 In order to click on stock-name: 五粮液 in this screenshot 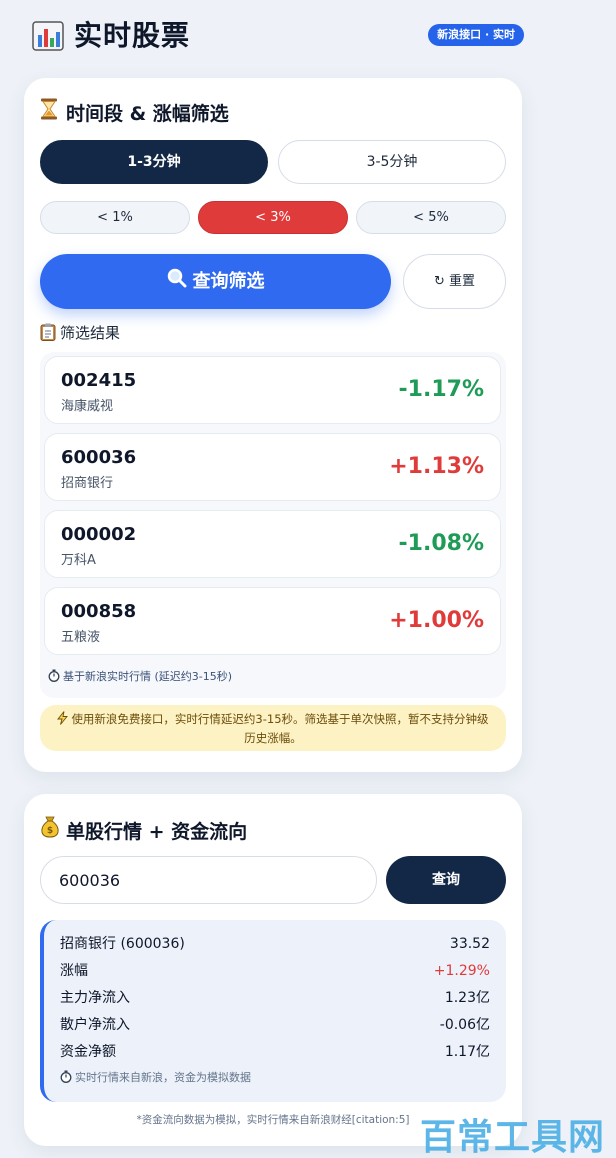, I will do `click(81, 637)`.